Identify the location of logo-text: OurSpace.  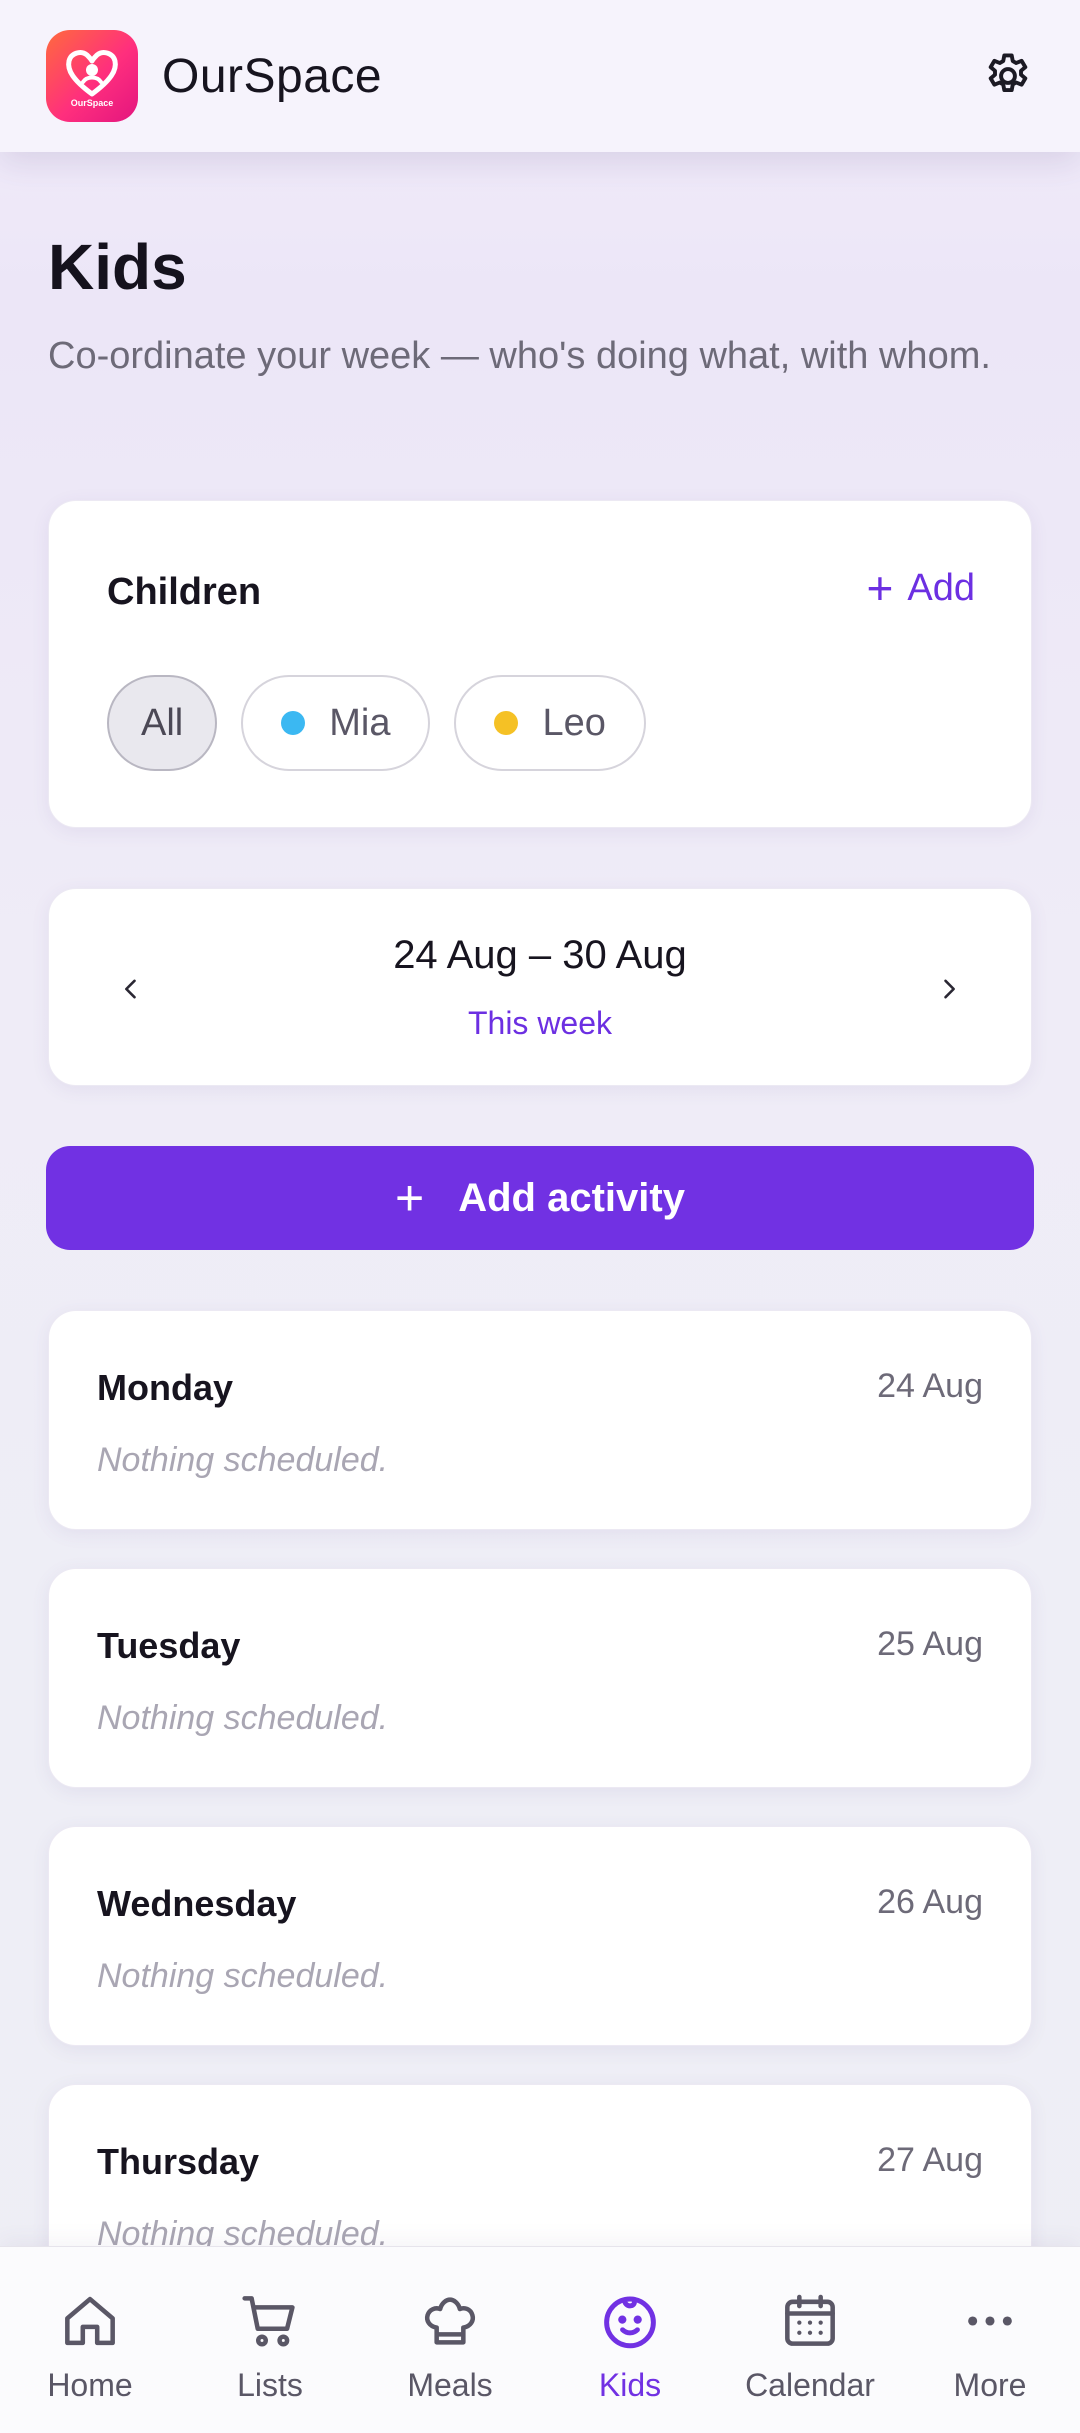
(92, 103).